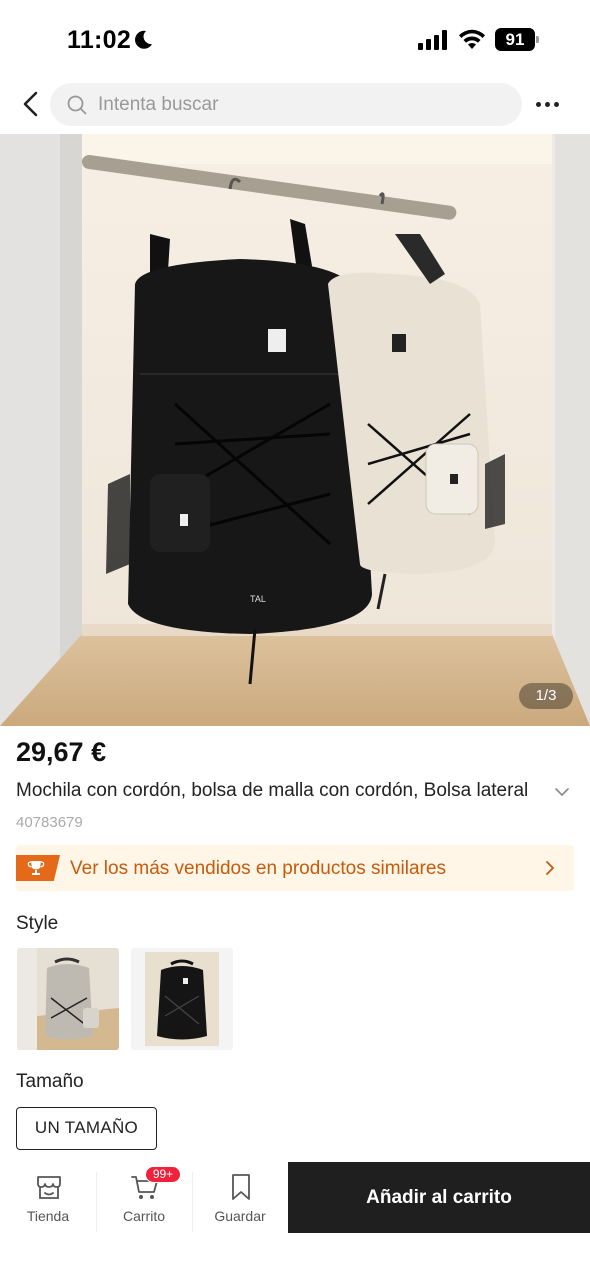  Describe the element at coordinates (49, 822) in the screenshot. I see `product-sku: 40783679` at that location.